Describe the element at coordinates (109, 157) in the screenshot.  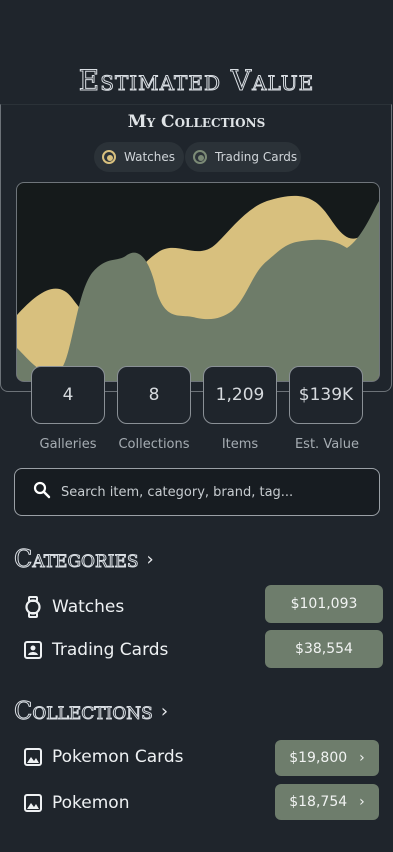
I see `watches-legend-dot-icon` at that location.